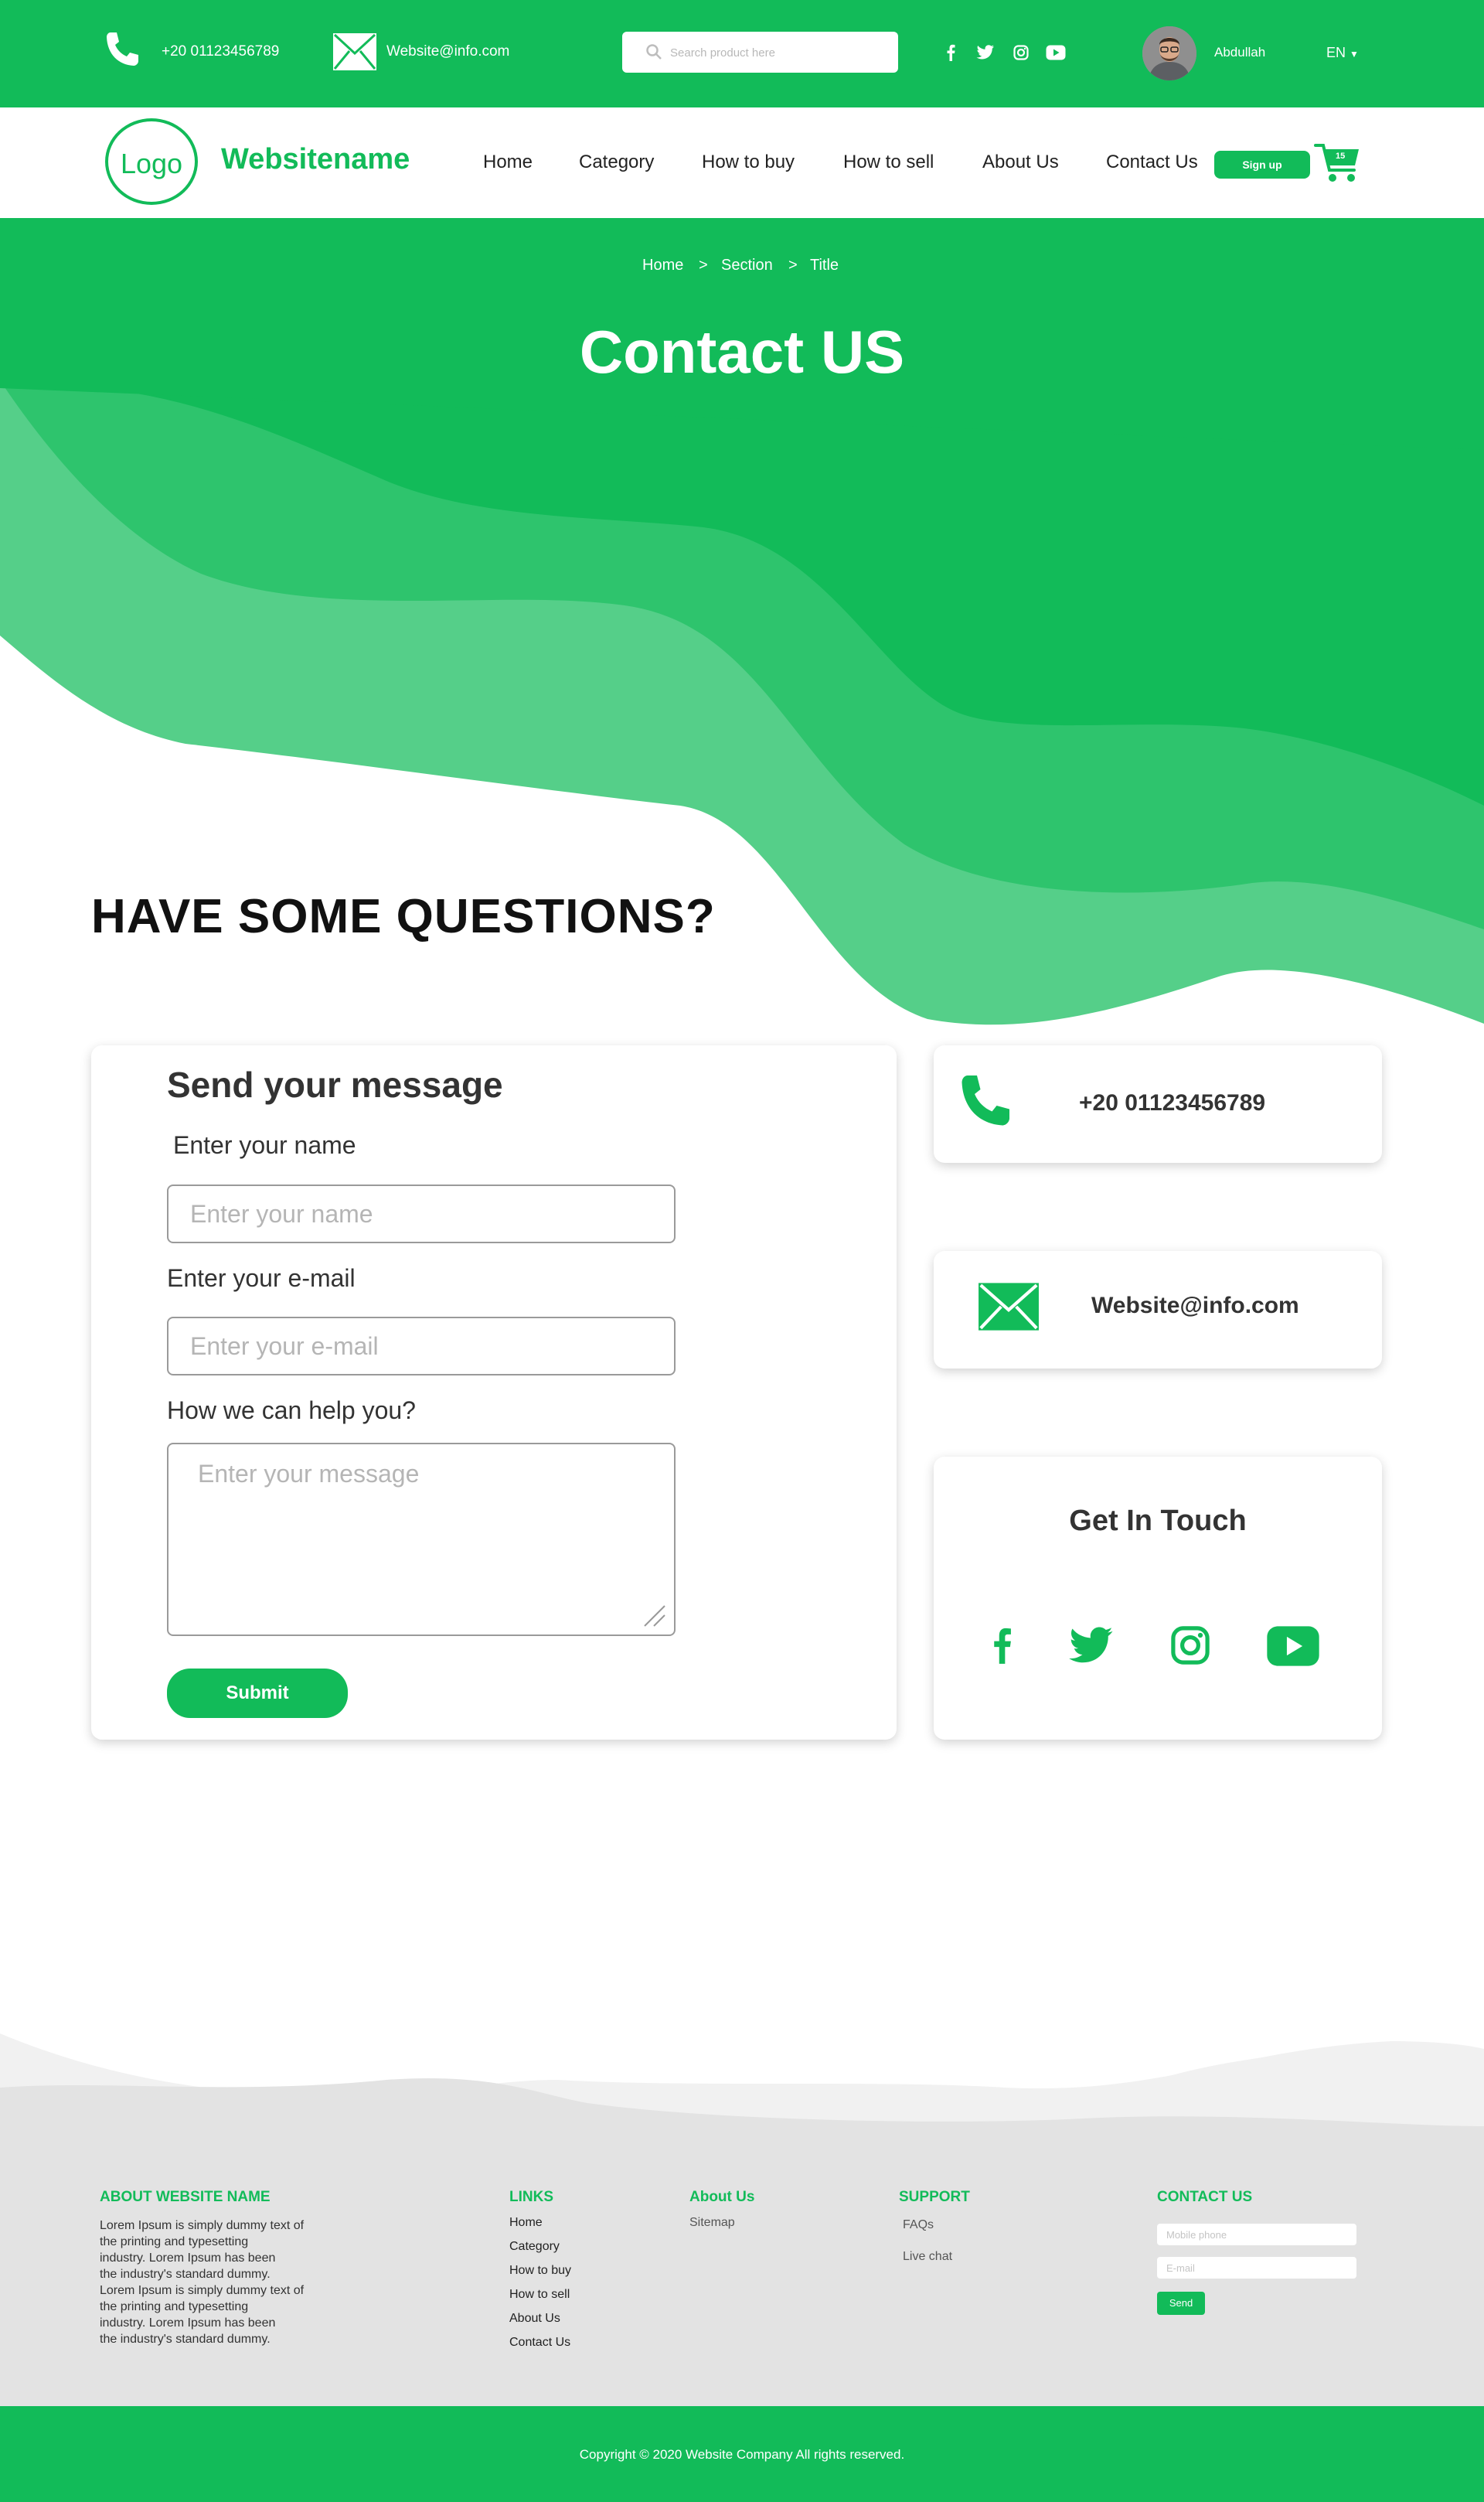 The image size is (1484, 2502). What do you see at coordinates (531, 2197) in the screenshot?
I see `footer-links-title: LINKS` at bounding box center [531, 2197].